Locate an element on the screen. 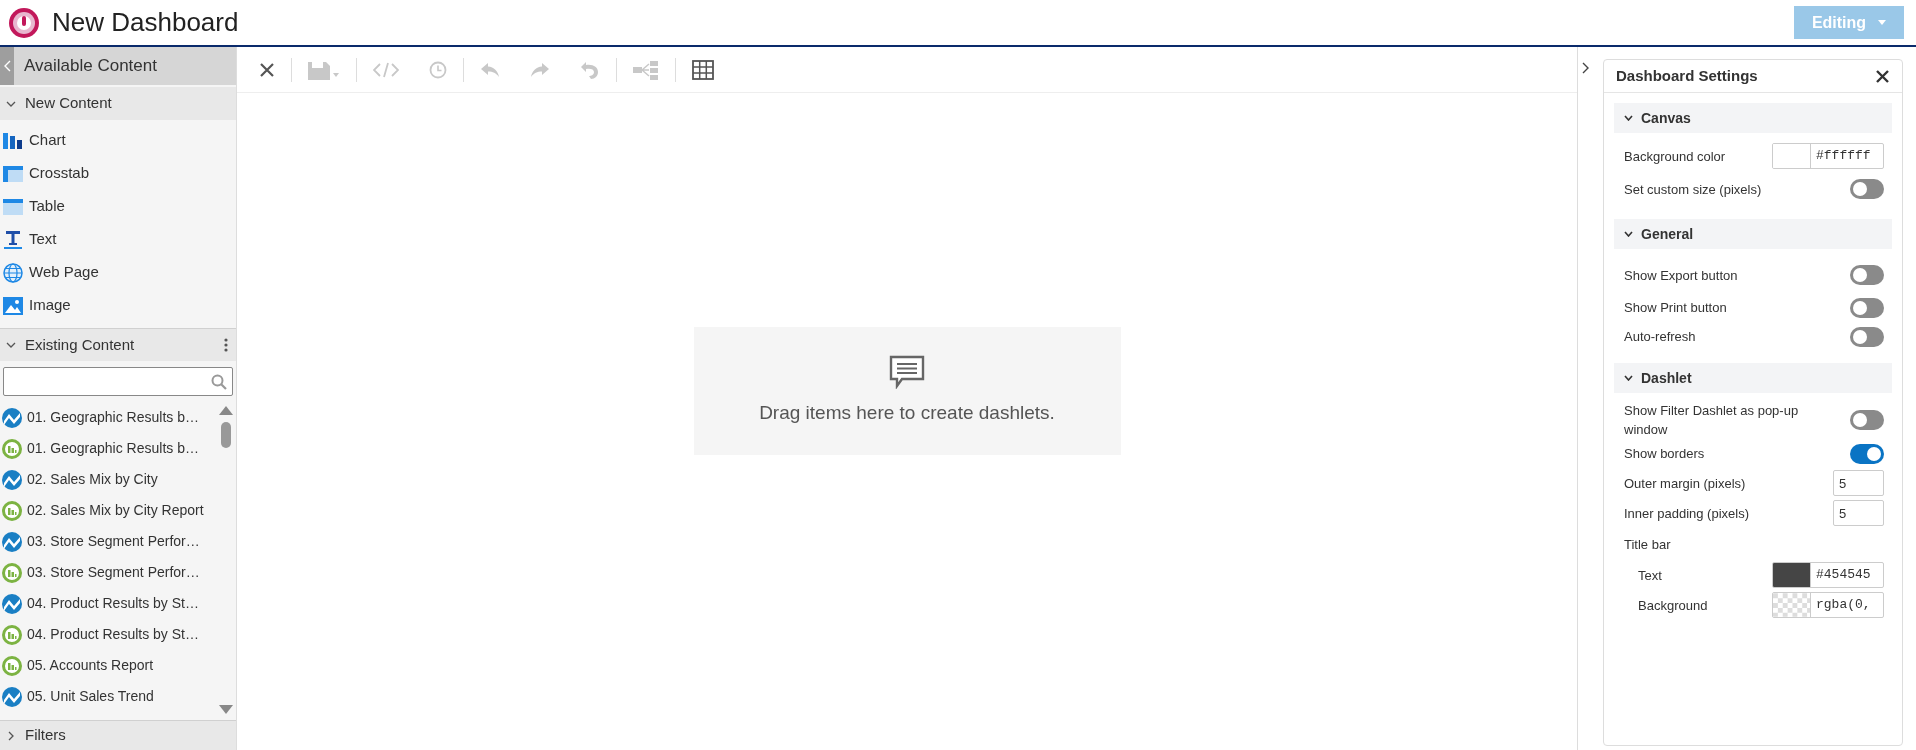 The height and width of the screenshot is (750, 1916). code-icon is located at coordinates (386, 69).